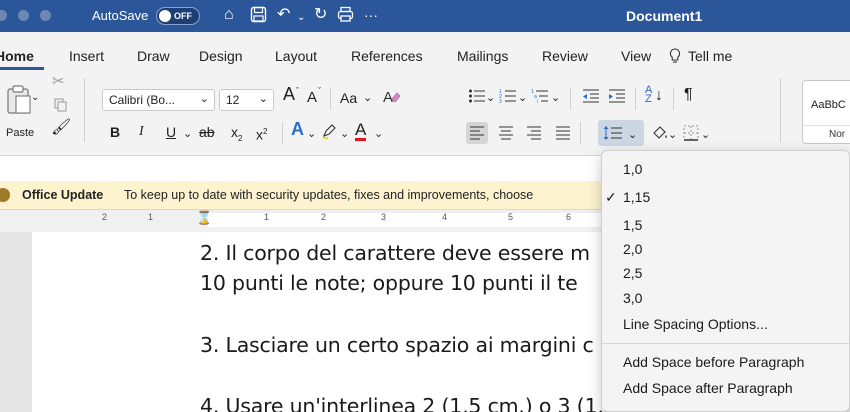  I want to click on more-commands-icon: ···, so click(371, 15).